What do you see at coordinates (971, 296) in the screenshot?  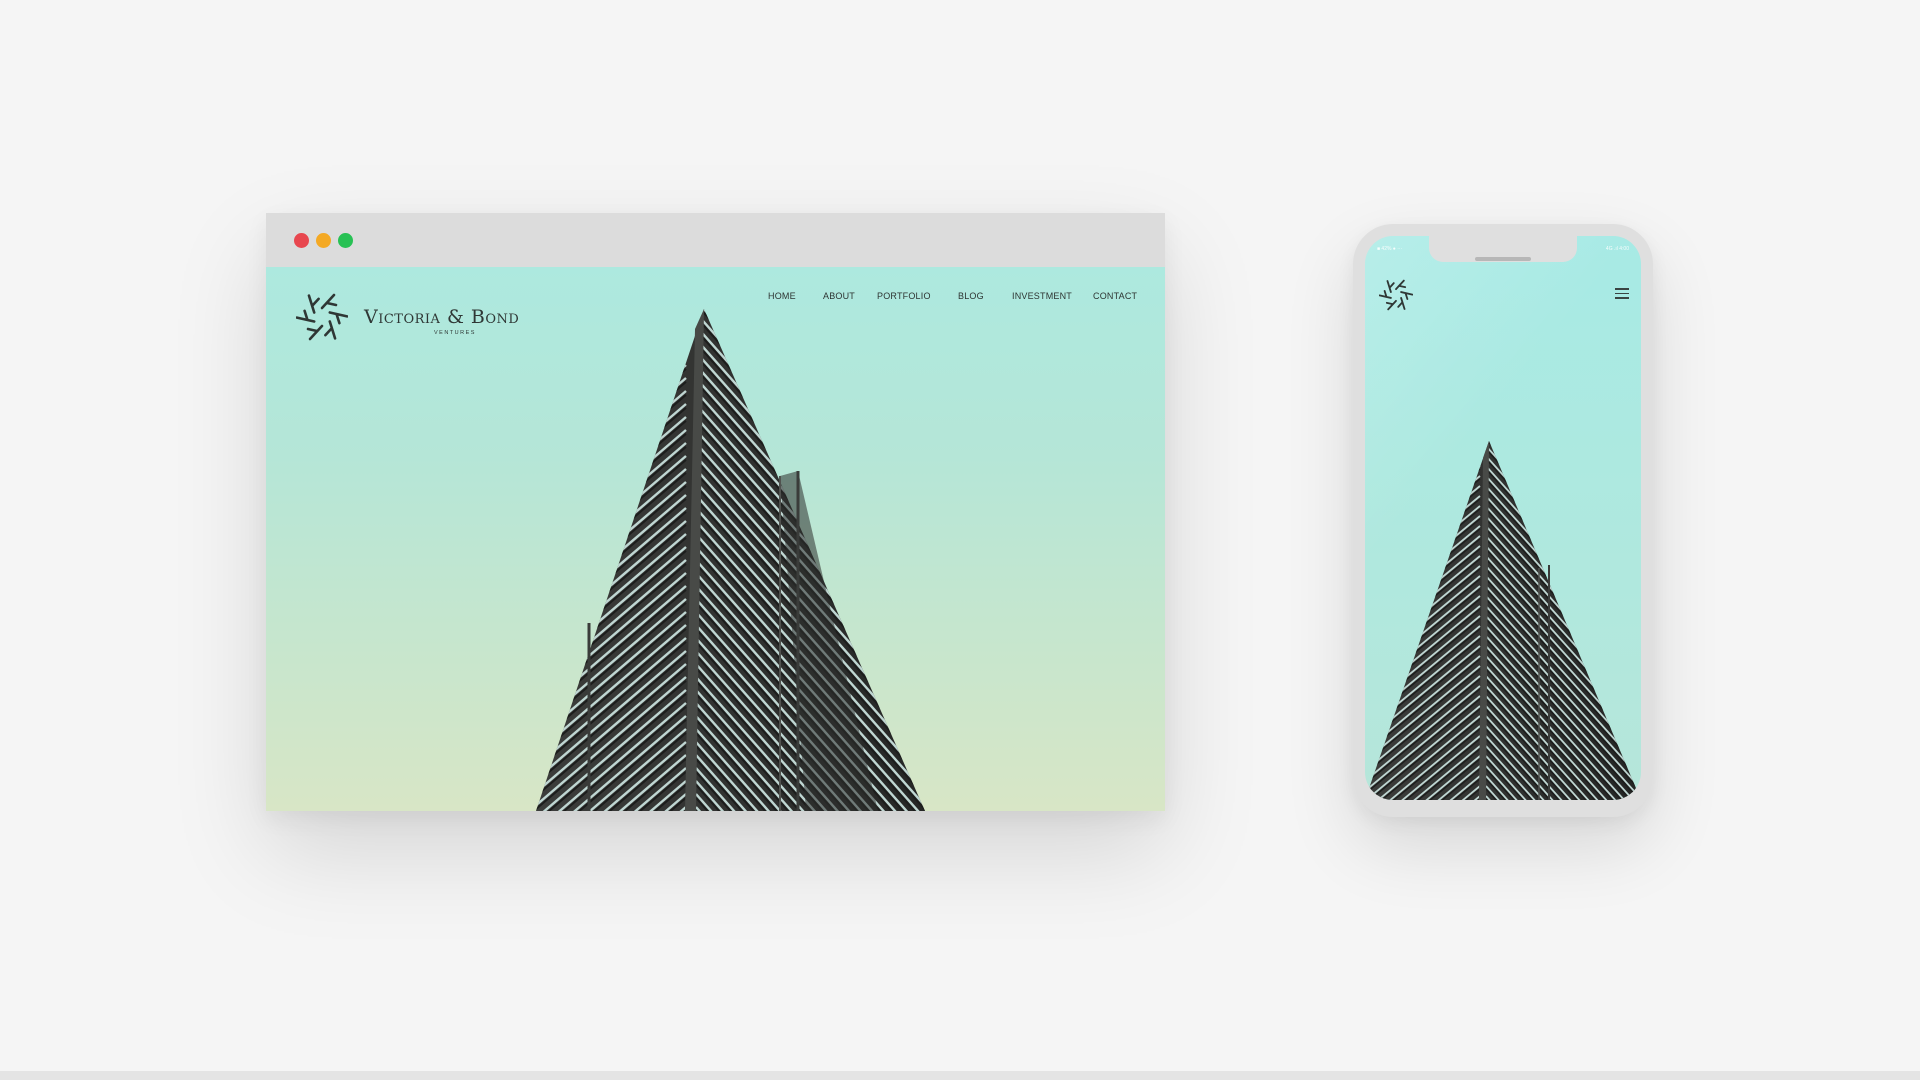 I see `nav-blog: BLOG` at bounding box center [971, 296].